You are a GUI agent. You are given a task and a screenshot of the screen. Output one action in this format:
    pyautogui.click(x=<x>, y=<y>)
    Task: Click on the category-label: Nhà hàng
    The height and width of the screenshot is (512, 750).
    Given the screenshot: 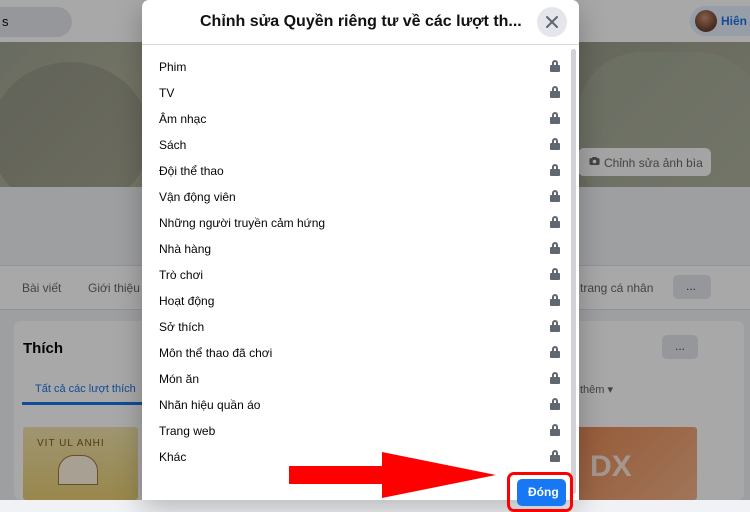 What is the action you would take?
    pyautogui.click(x=185, y=249)
    